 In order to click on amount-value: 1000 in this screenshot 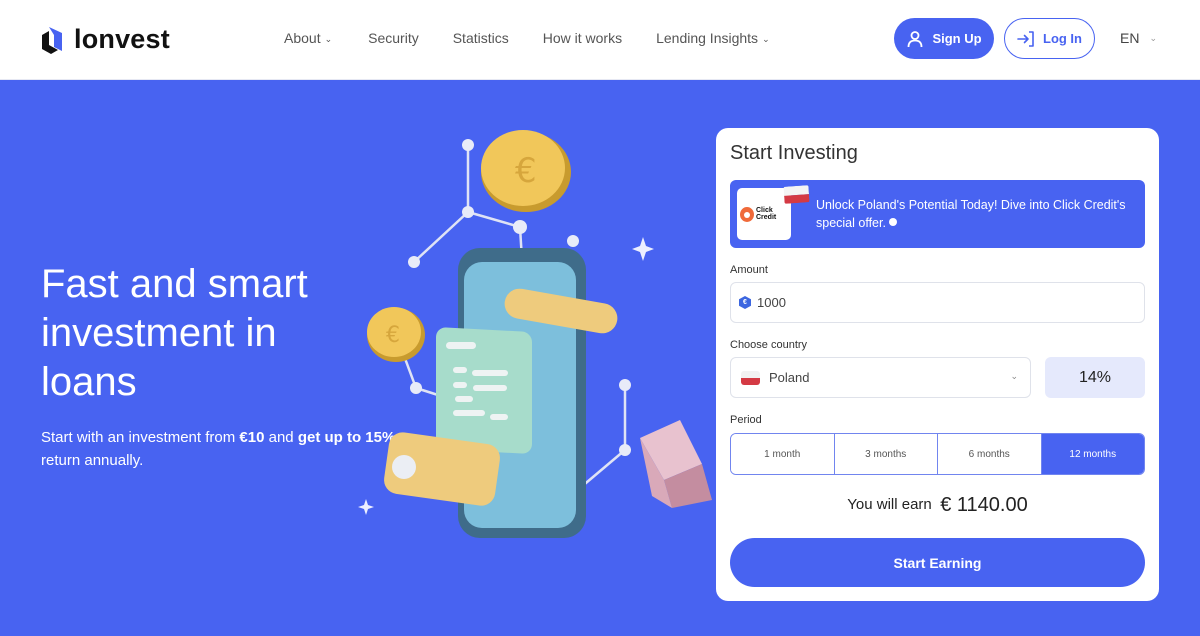, I will do `click(771, 302)`.